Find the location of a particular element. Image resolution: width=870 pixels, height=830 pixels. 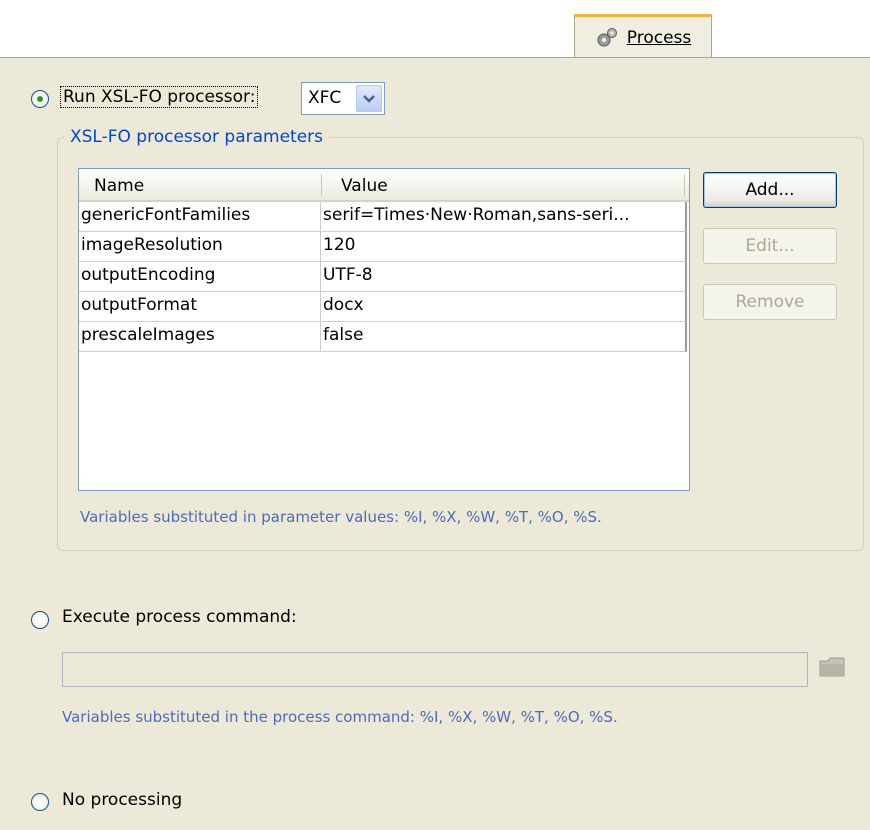

table-row: prescaleImages false is located at coordinates (383, 337).